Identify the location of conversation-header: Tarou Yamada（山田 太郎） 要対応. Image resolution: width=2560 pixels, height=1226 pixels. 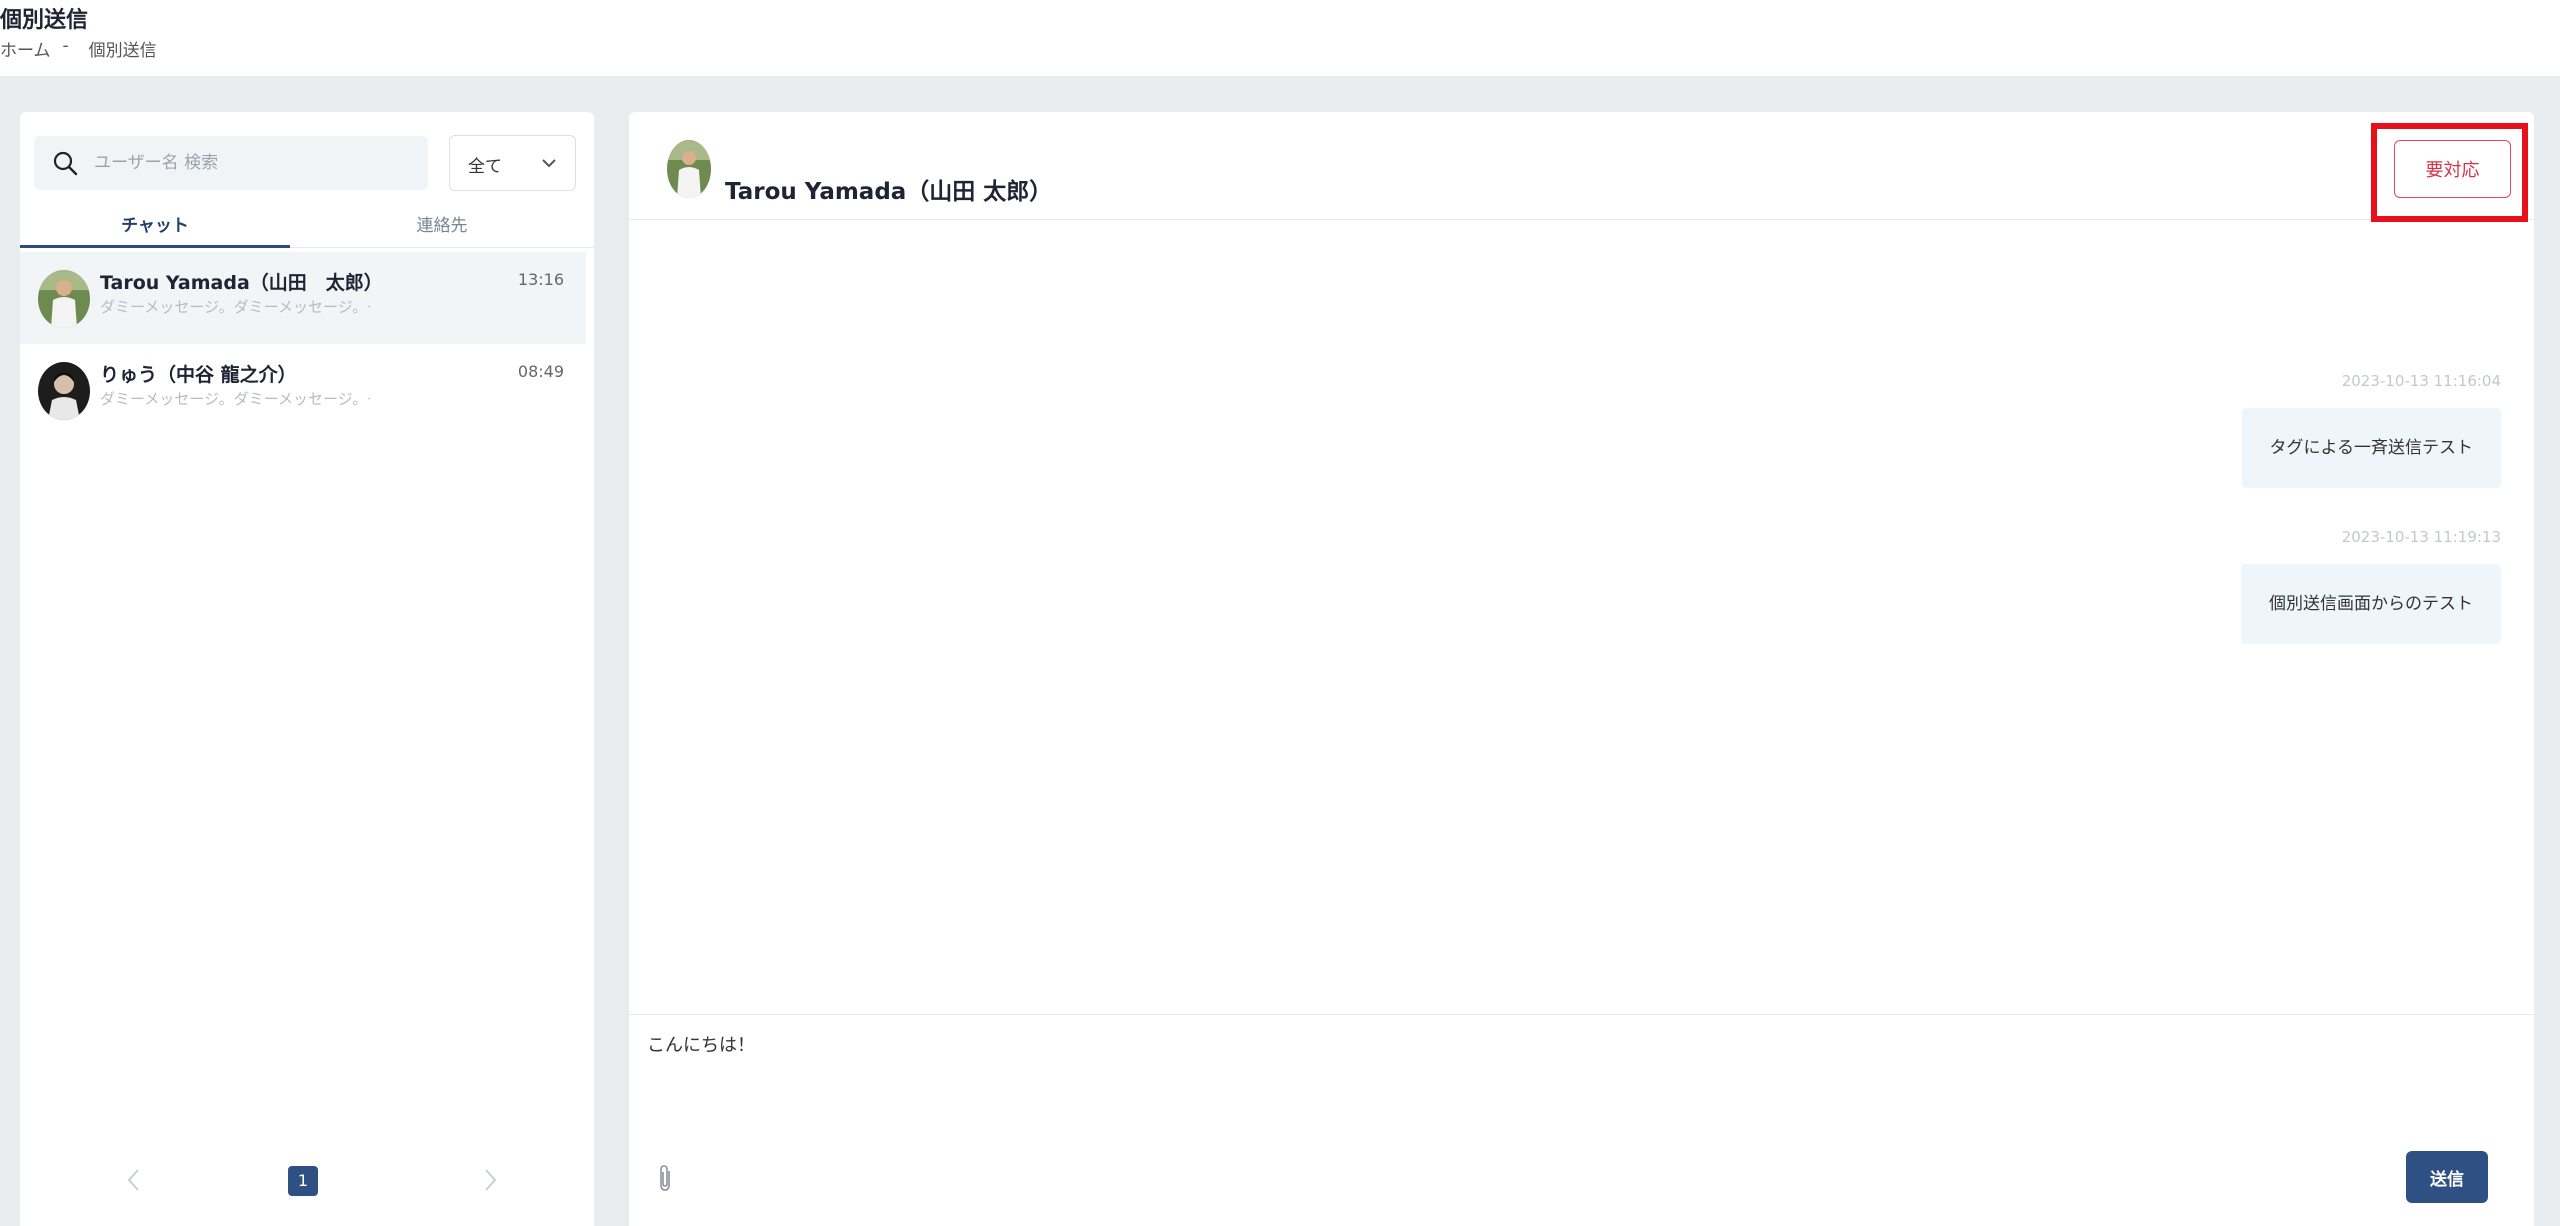
(1581, 167).